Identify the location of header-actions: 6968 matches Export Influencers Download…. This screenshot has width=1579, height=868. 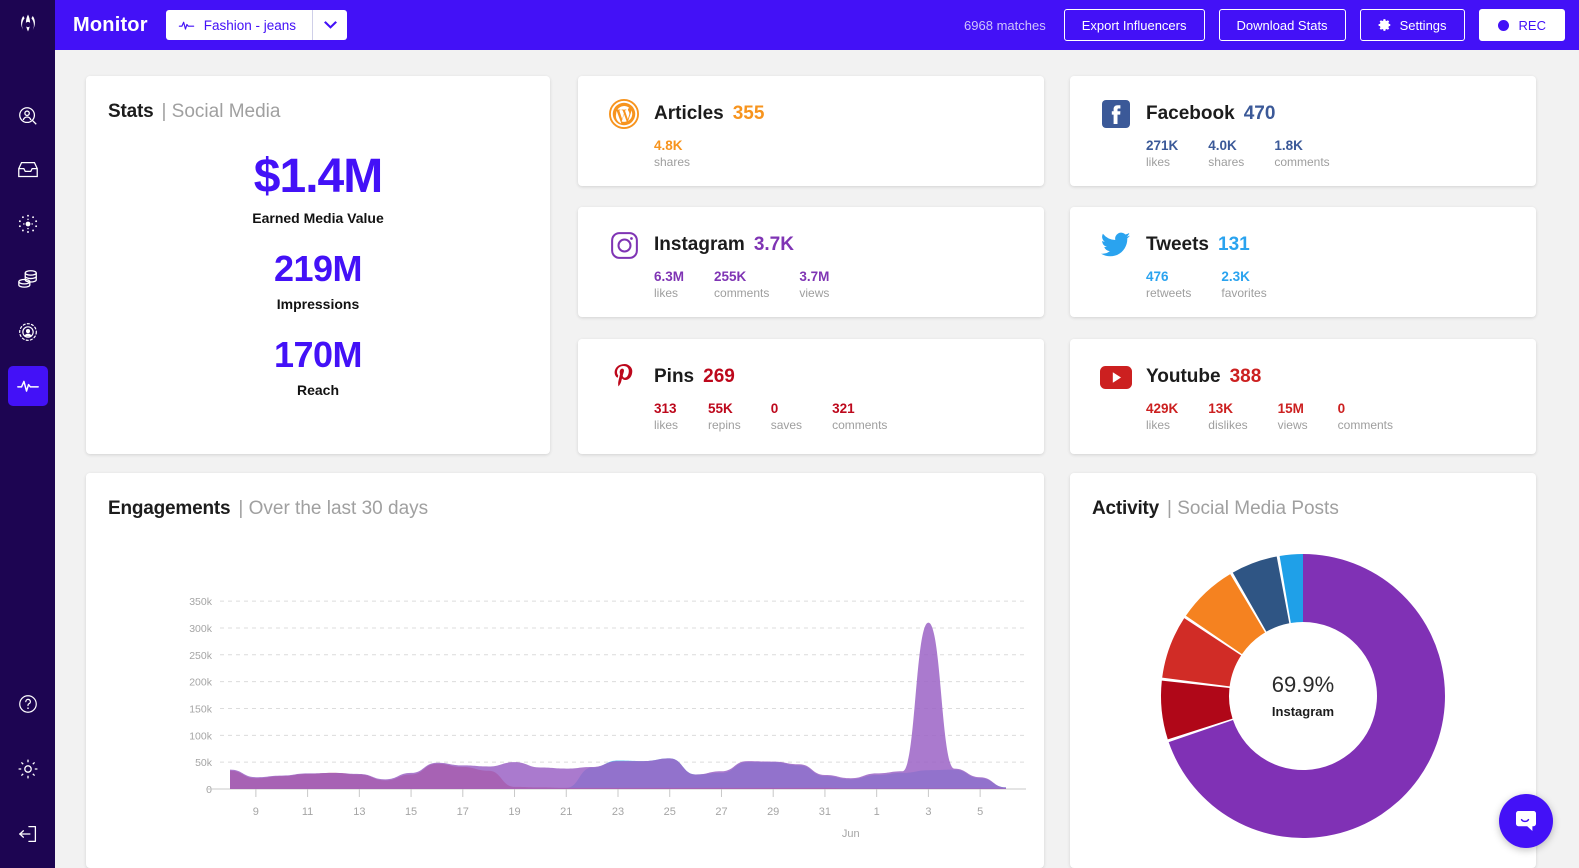
(1271, 25).